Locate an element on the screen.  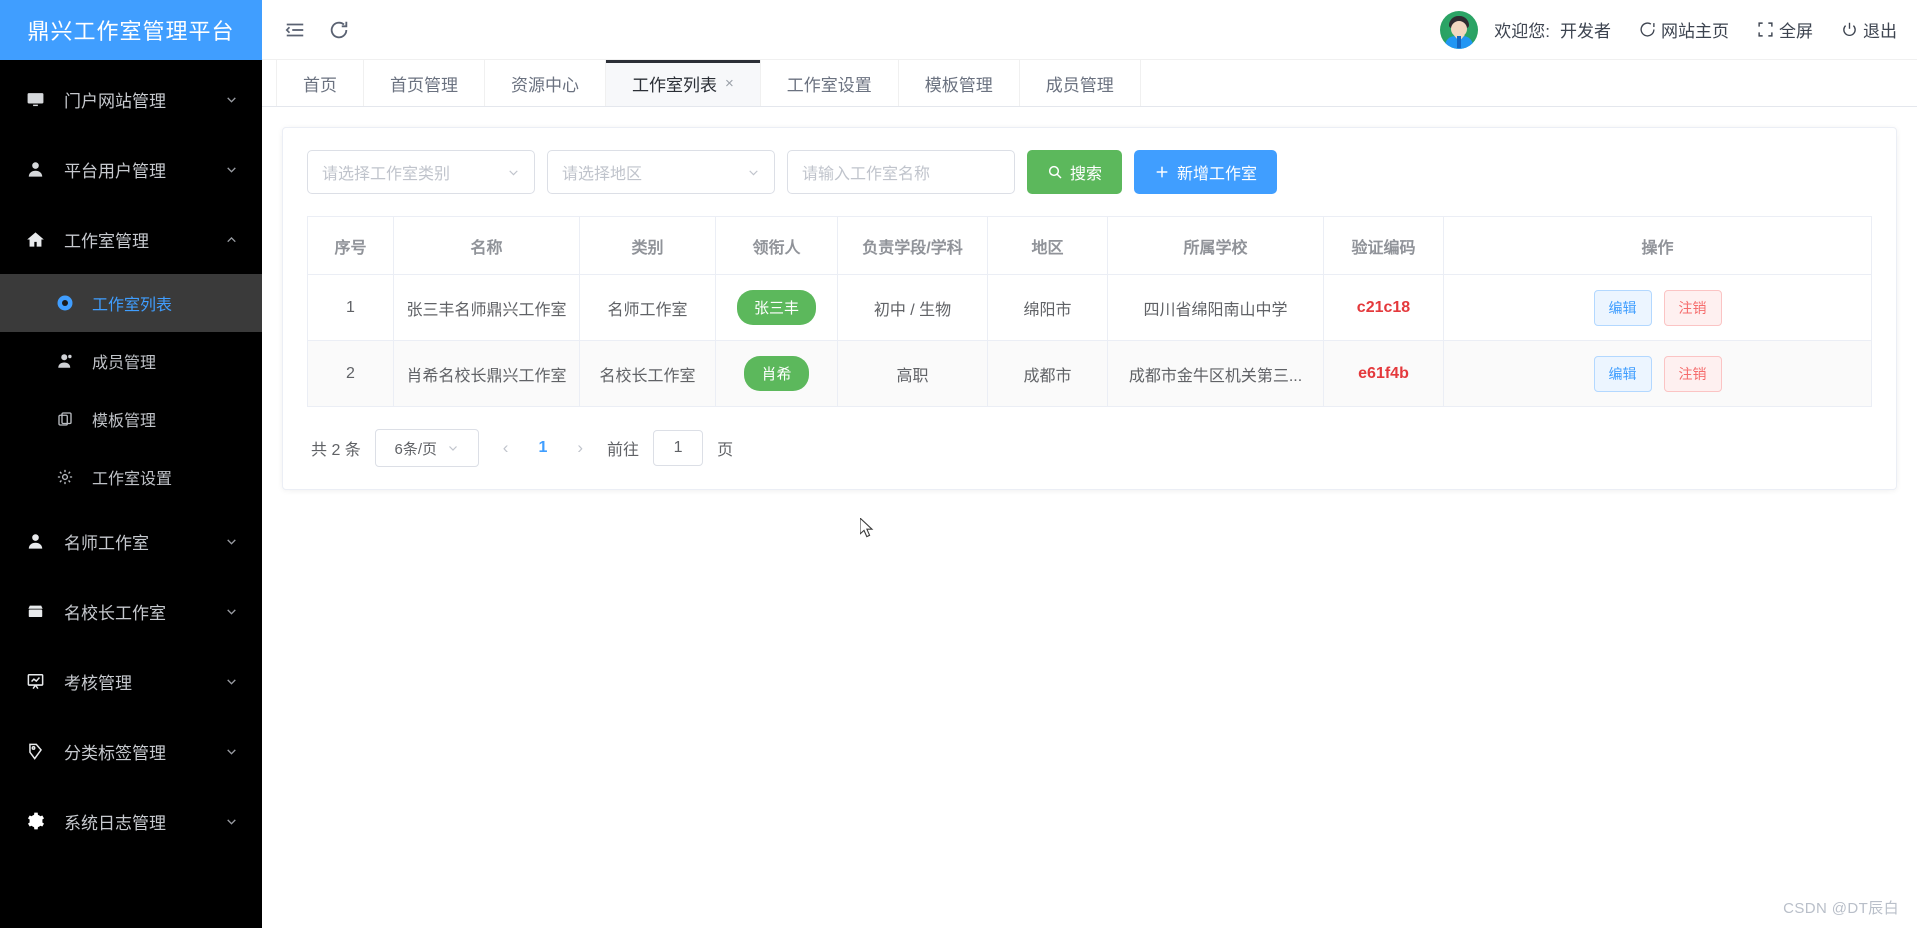
avatar is located at coordinates (1459, 29).